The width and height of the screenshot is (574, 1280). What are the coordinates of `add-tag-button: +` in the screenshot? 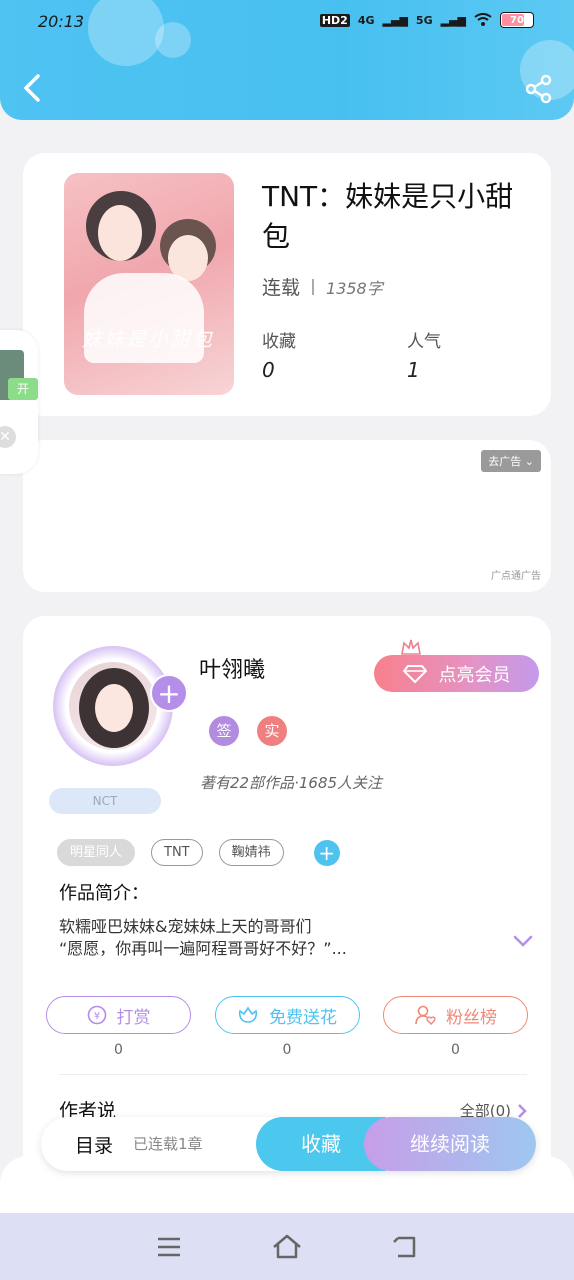 It's located at (326, 852).